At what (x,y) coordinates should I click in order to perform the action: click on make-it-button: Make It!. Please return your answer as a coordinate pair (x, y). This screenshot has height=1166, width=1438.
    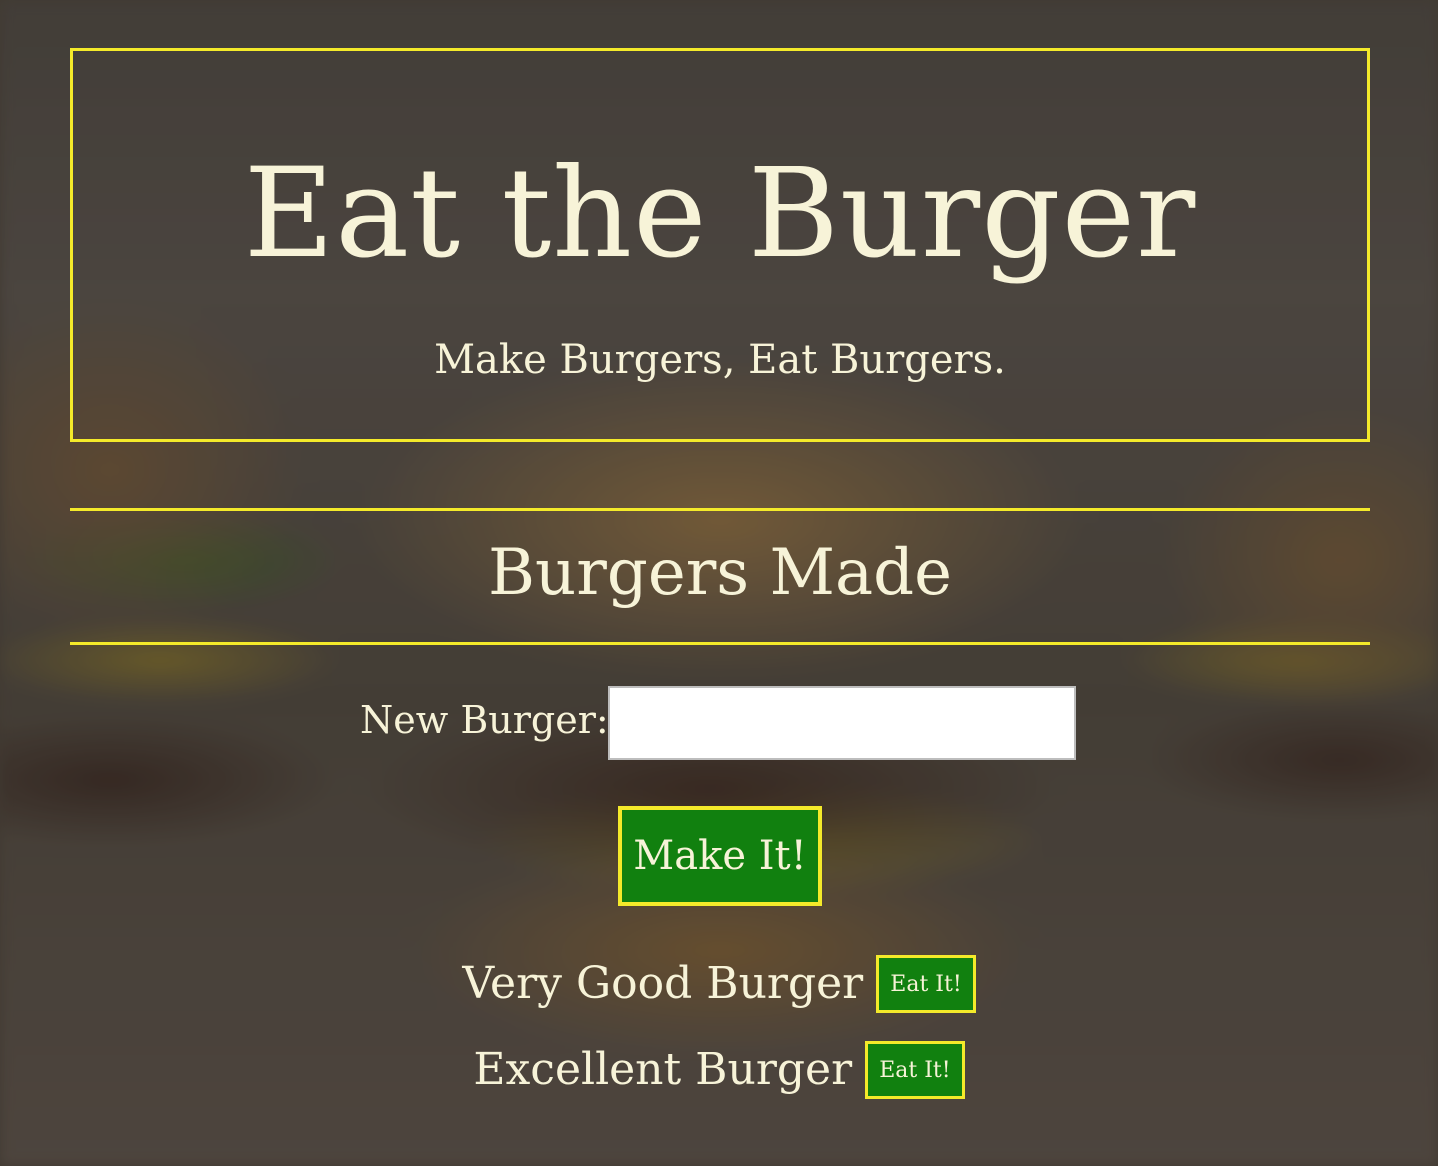
    Looking at the image, I should click on (720, 856).